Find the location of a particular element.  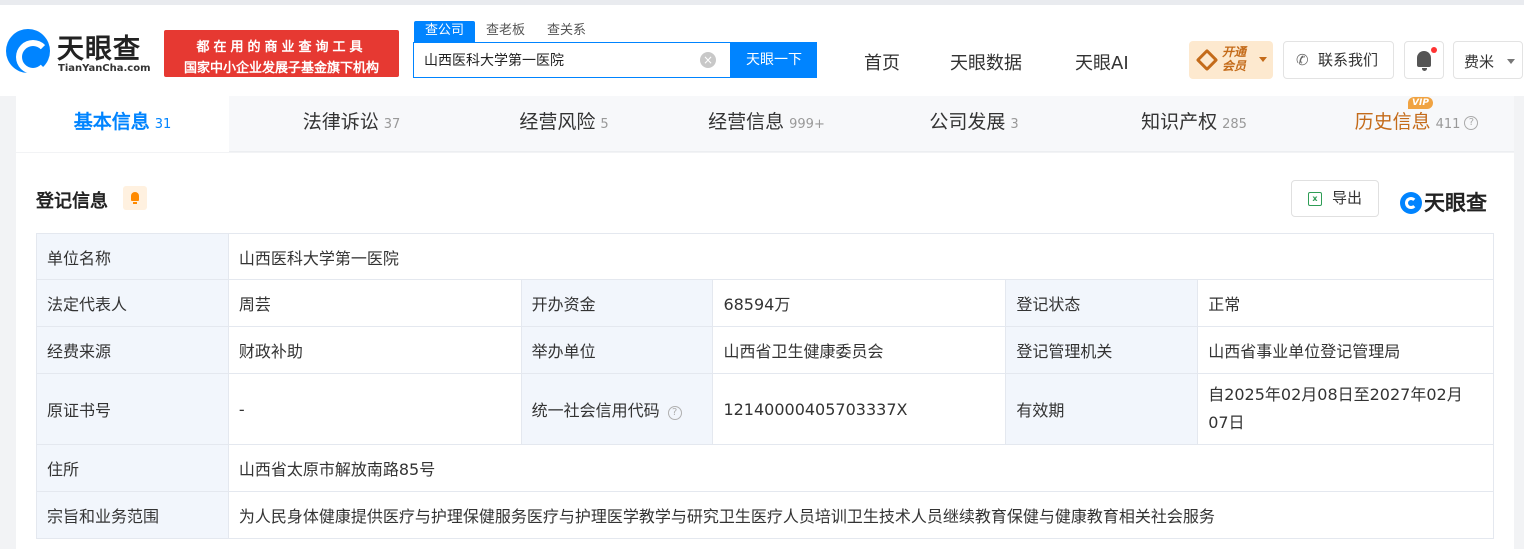

credit-code-label-cell: 统一社会信用代码? is located at coordinates (617, 409).